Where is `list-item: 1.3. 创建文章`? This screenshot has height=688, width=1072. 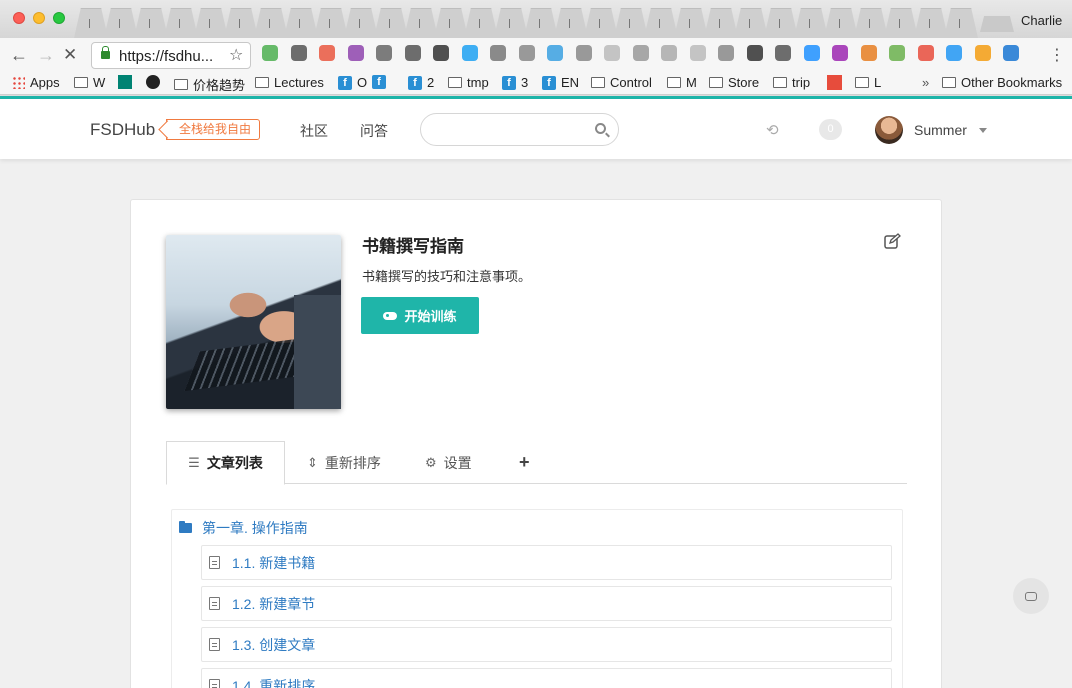 list-item: 1.3. 创建文章 is located at coordinates (546, 644).